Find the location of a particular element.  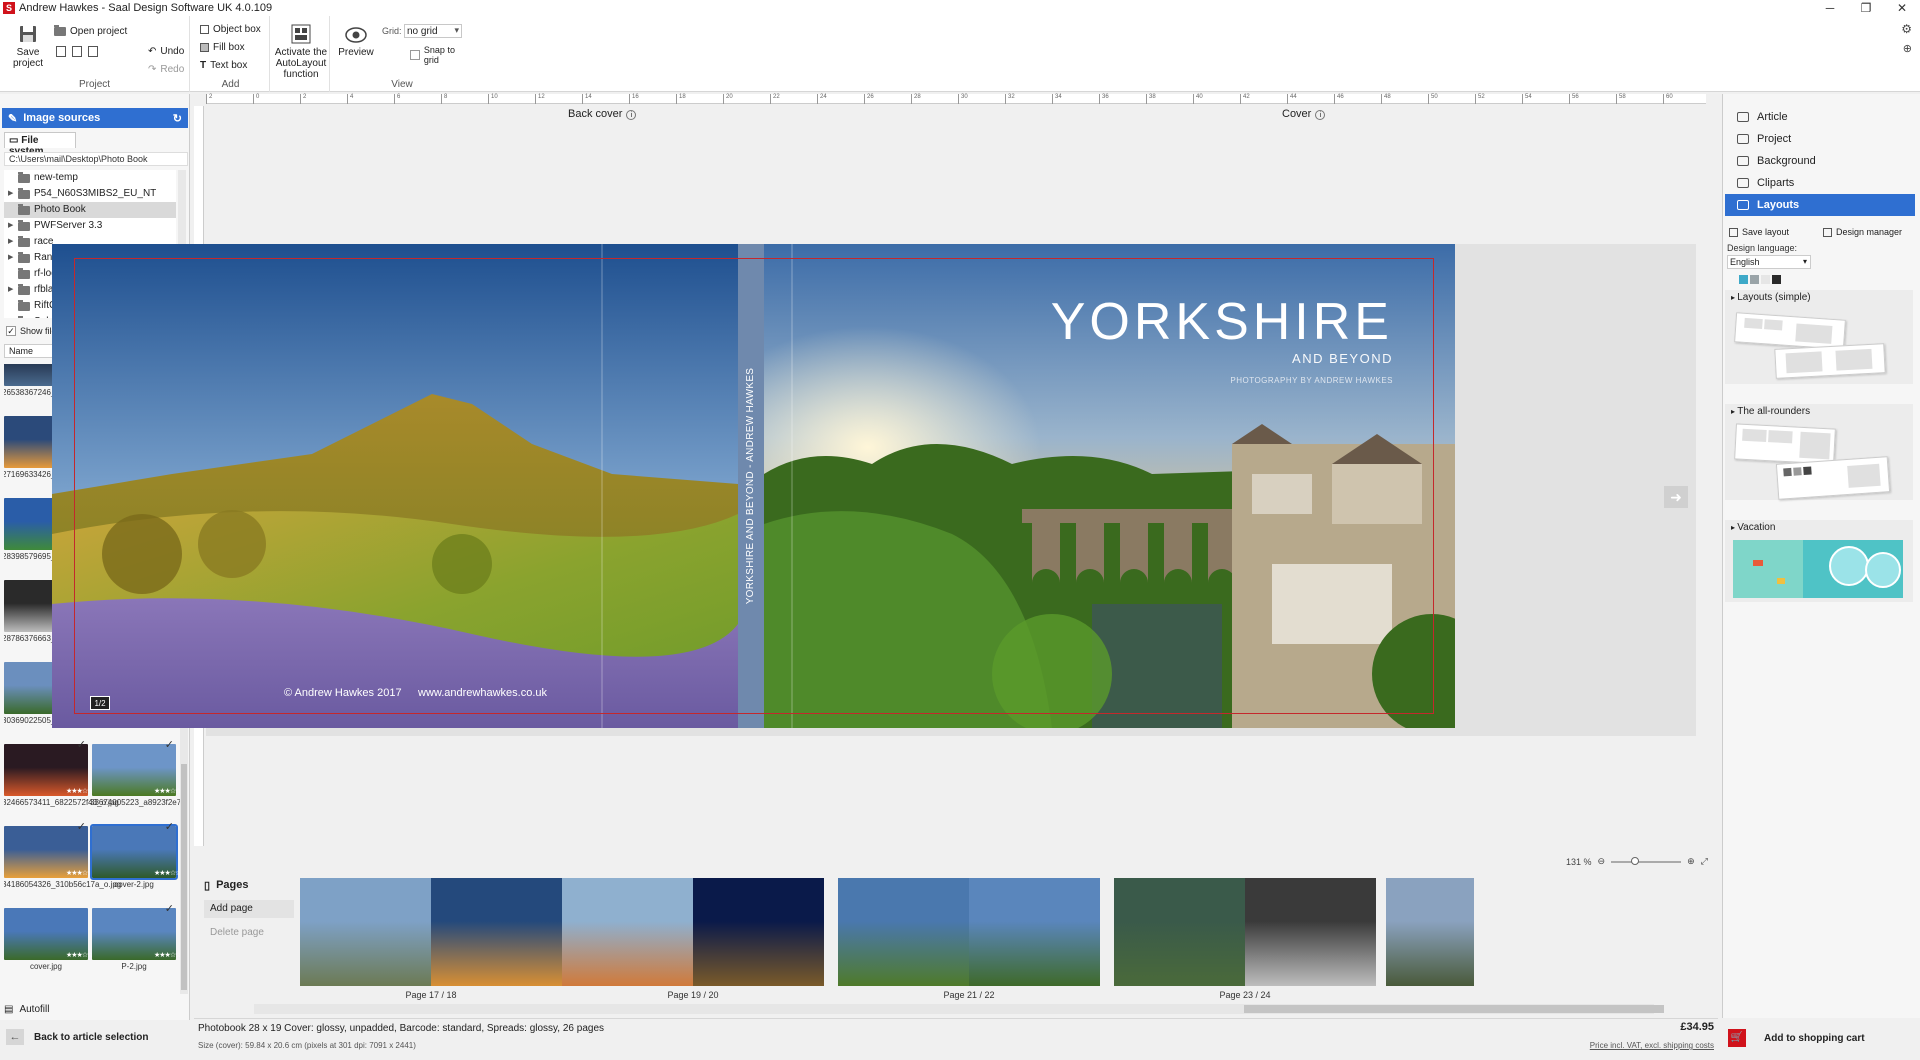

new-document-icon is located at coordinates (61, 51).